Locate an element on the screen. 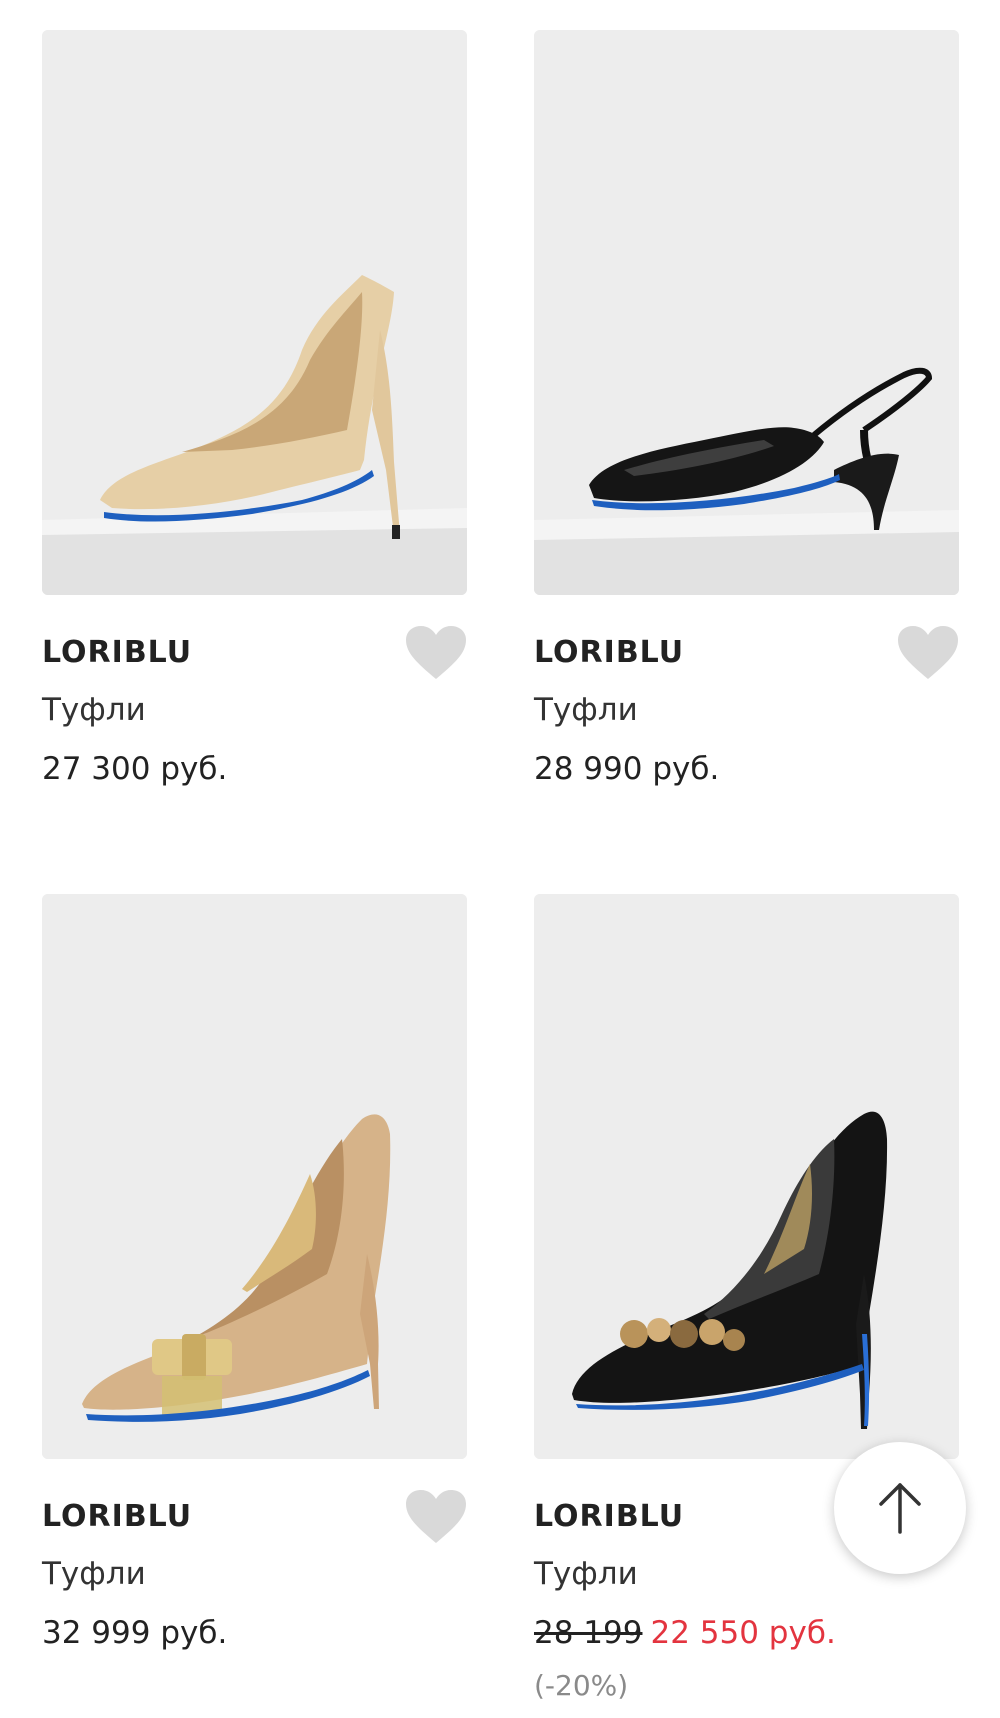 This screenshot has height=1718, width=1000. arrow-up-icon is located at coordinates (900, 1508).